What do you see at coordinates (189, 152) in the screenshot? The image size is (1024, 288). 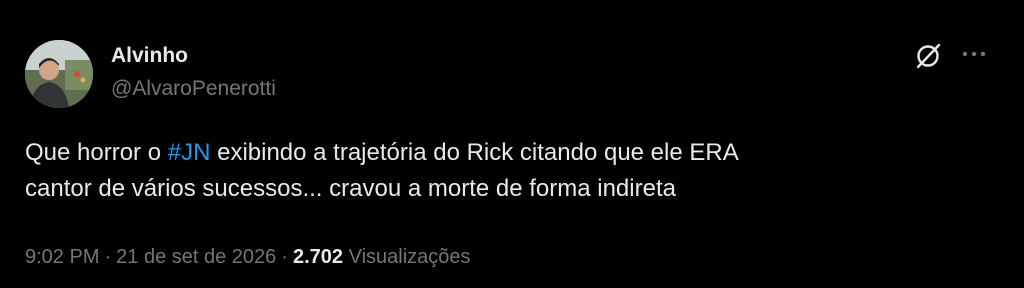 I see `hashtag-link: #JN` at bounding box center [189, 152].